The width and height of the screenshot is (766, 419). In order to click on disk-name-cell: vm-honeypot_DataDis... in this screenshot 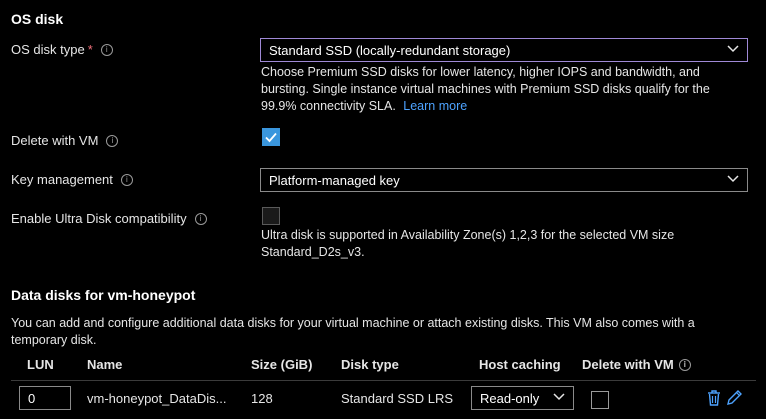, I will do `click(157, 398)`.